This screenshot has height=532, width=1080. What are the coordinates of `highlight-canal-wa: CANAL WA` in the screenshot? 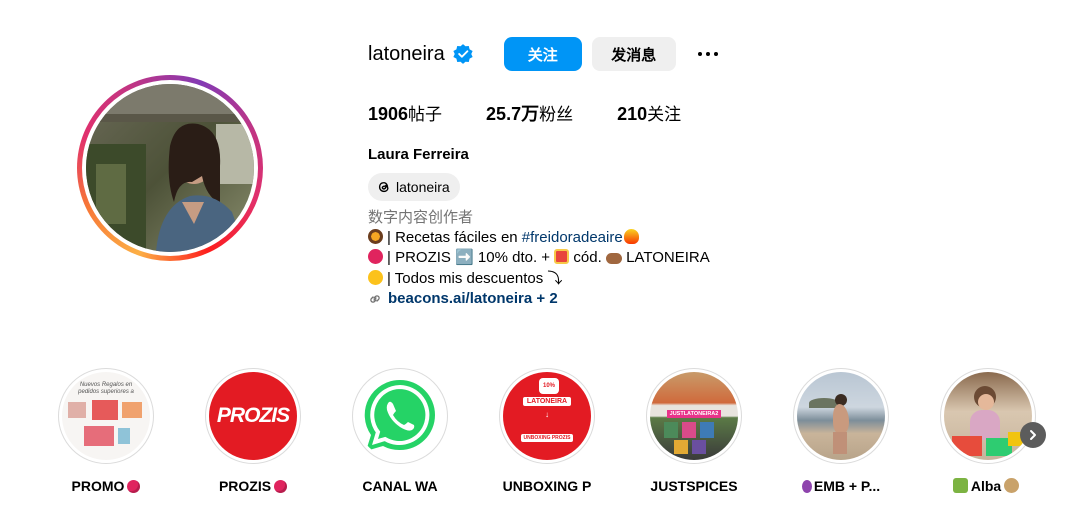 It's located at (400, 431).